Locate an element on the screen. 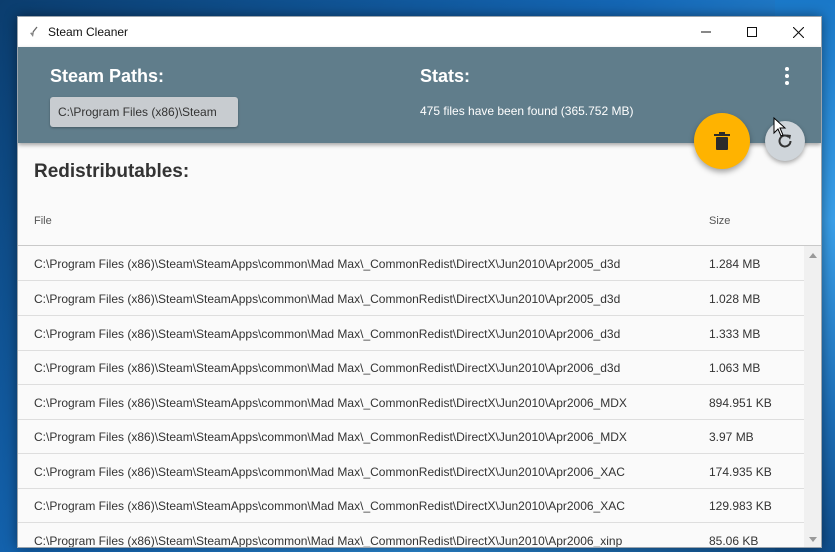 The height and width of the screenshot is (552, 835). delete-button is located at coordinates (722, 141).